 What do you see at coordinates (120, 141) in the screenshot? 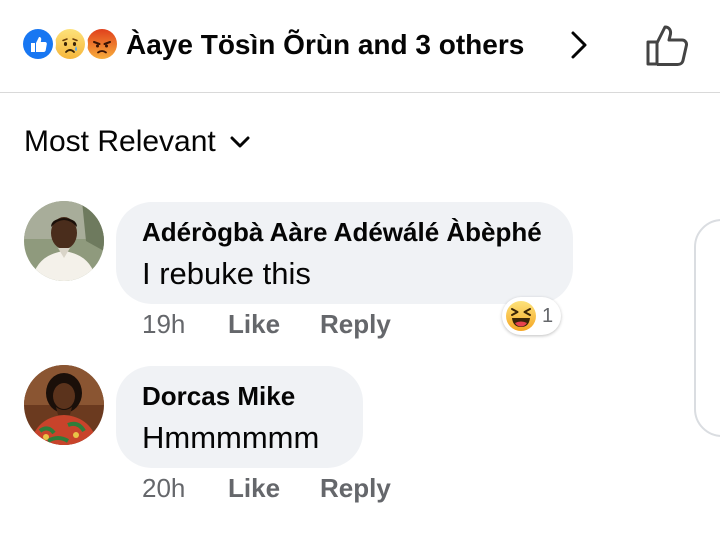
I see `sort-label: Most Relevant` at bounding box center [120, 141].